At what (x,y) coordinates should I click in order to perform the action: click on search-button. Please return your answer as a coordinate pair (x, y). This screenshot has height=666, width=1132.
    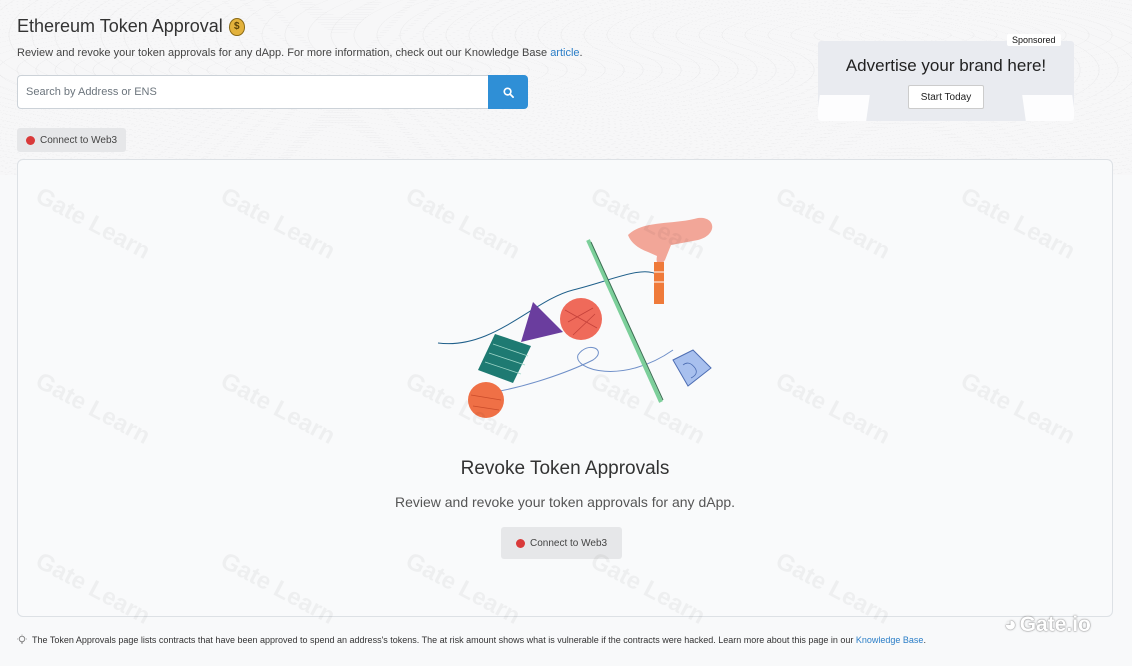
    Looking at the image, I should click on (508, 92).